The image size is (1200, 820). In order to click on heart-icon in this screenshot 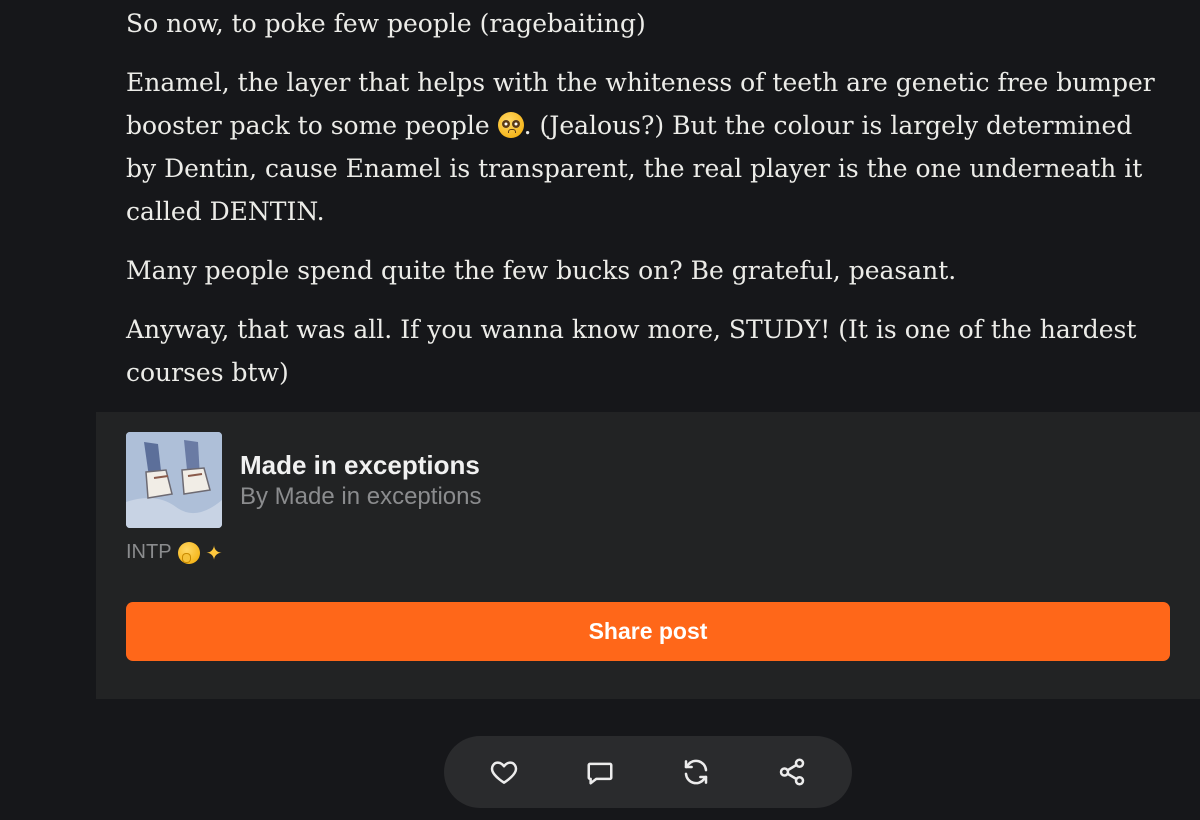, I will do `click(504, 772)`.